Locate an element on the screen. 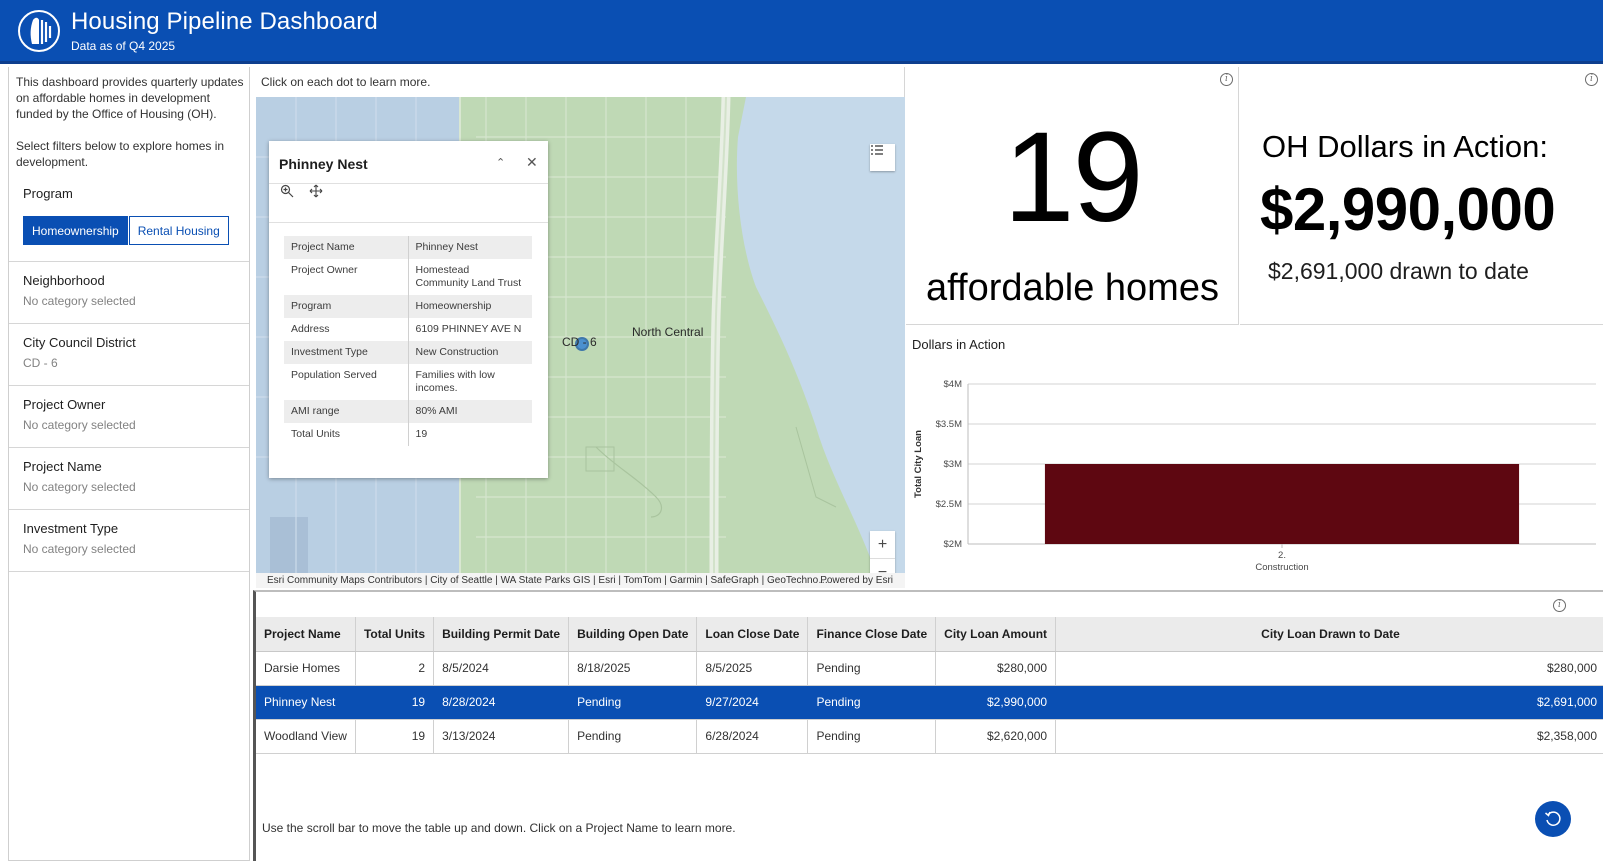 The image size is (1603, 861). popup-field-value: 19 is located at coordinates (421, 434).